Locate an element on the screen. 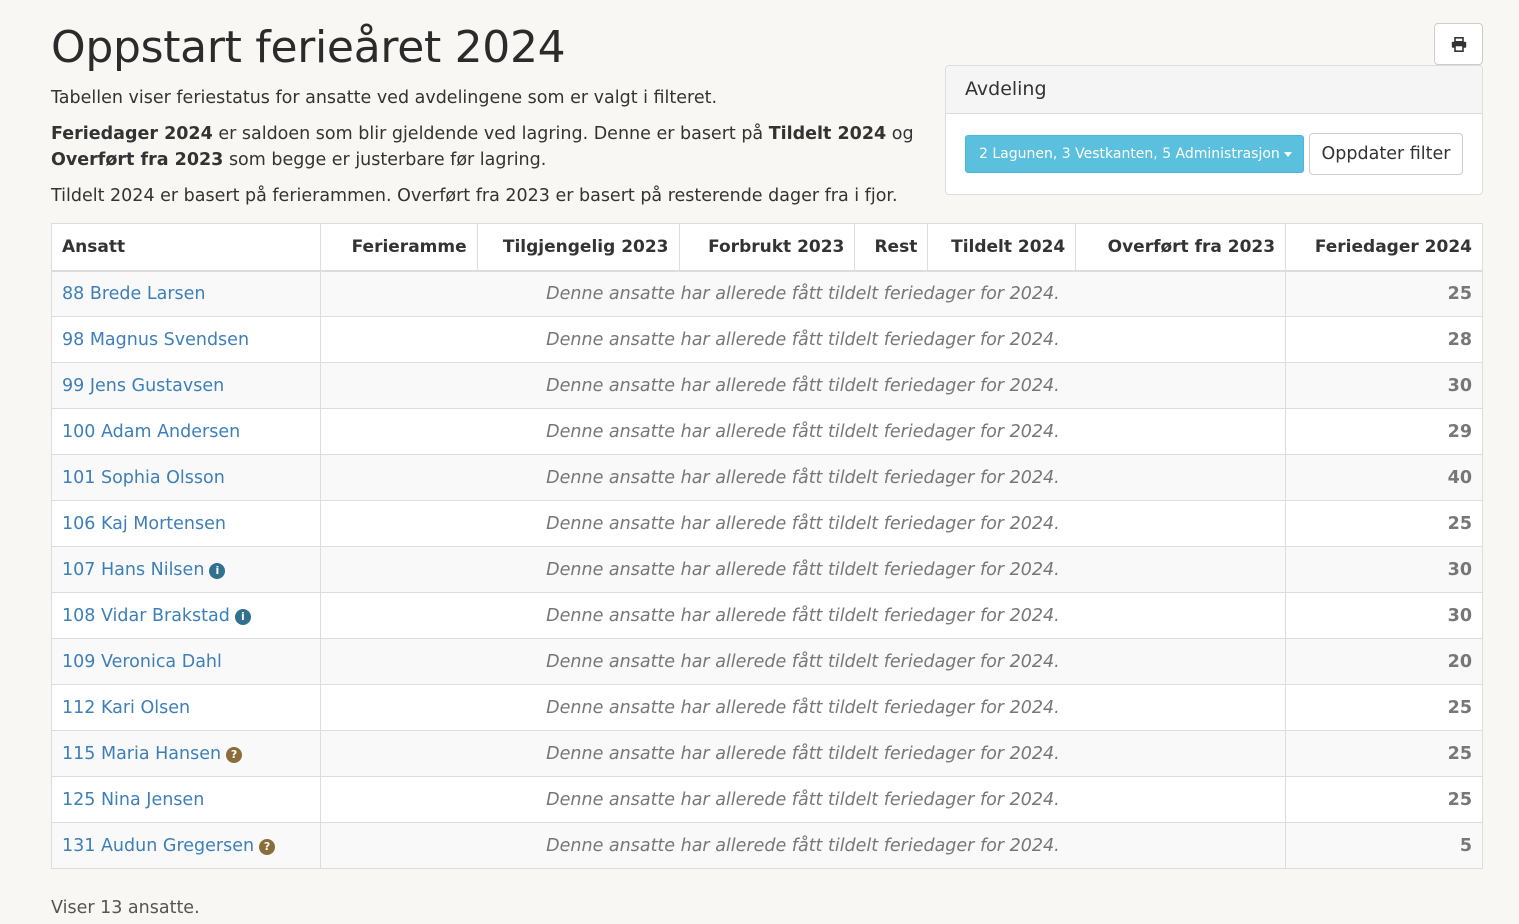  employee-cell: 100 Adam Andersen is located at coordinates (186, 431).